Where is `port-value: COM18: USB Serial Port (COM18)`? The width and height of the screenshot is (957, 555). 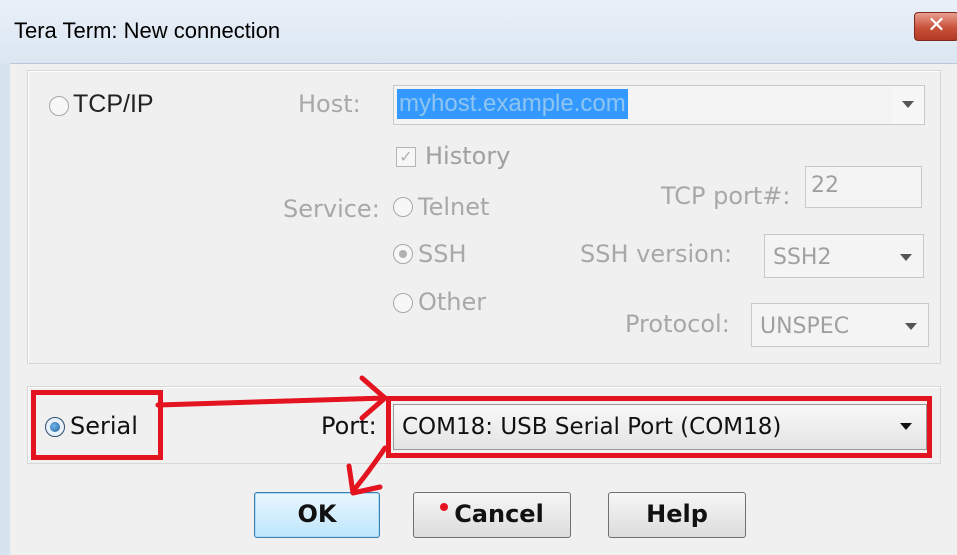
port-value: COM18: USB Serial Port (COM18) is located at coordinates (592, 427).